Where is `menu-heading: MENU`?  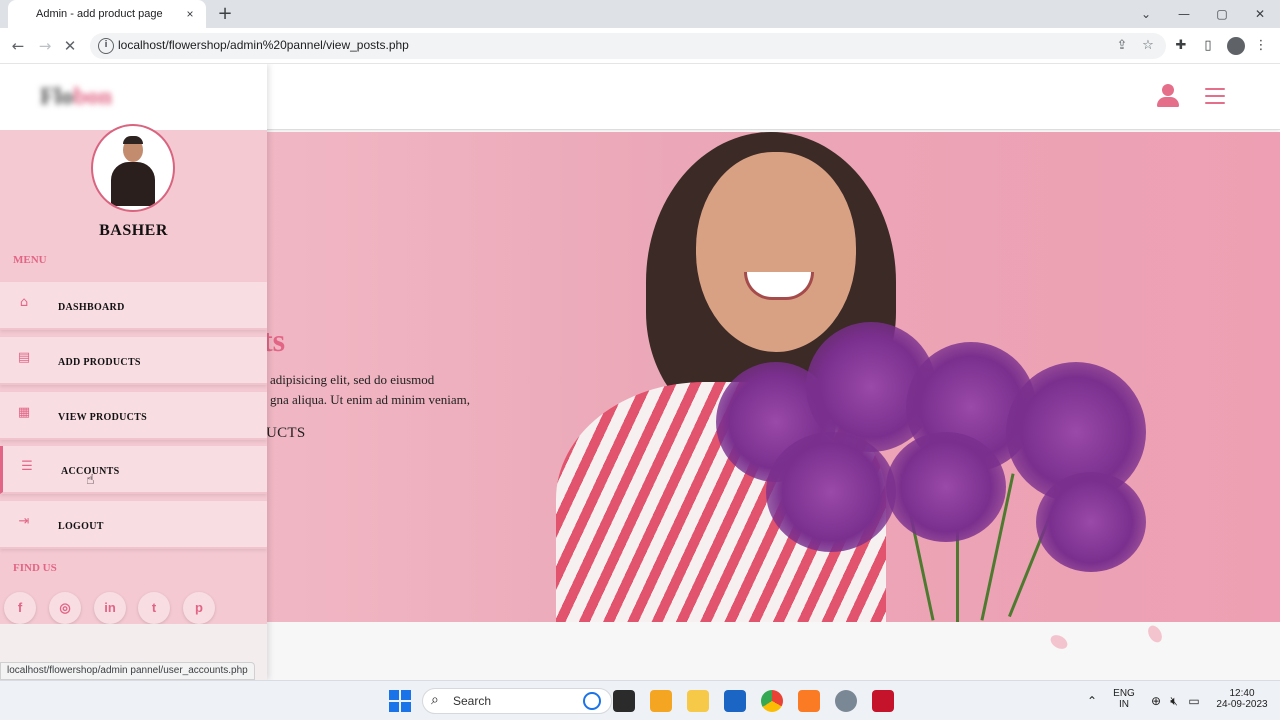
menu-heading: MENU is located at coordinates (30, 260).